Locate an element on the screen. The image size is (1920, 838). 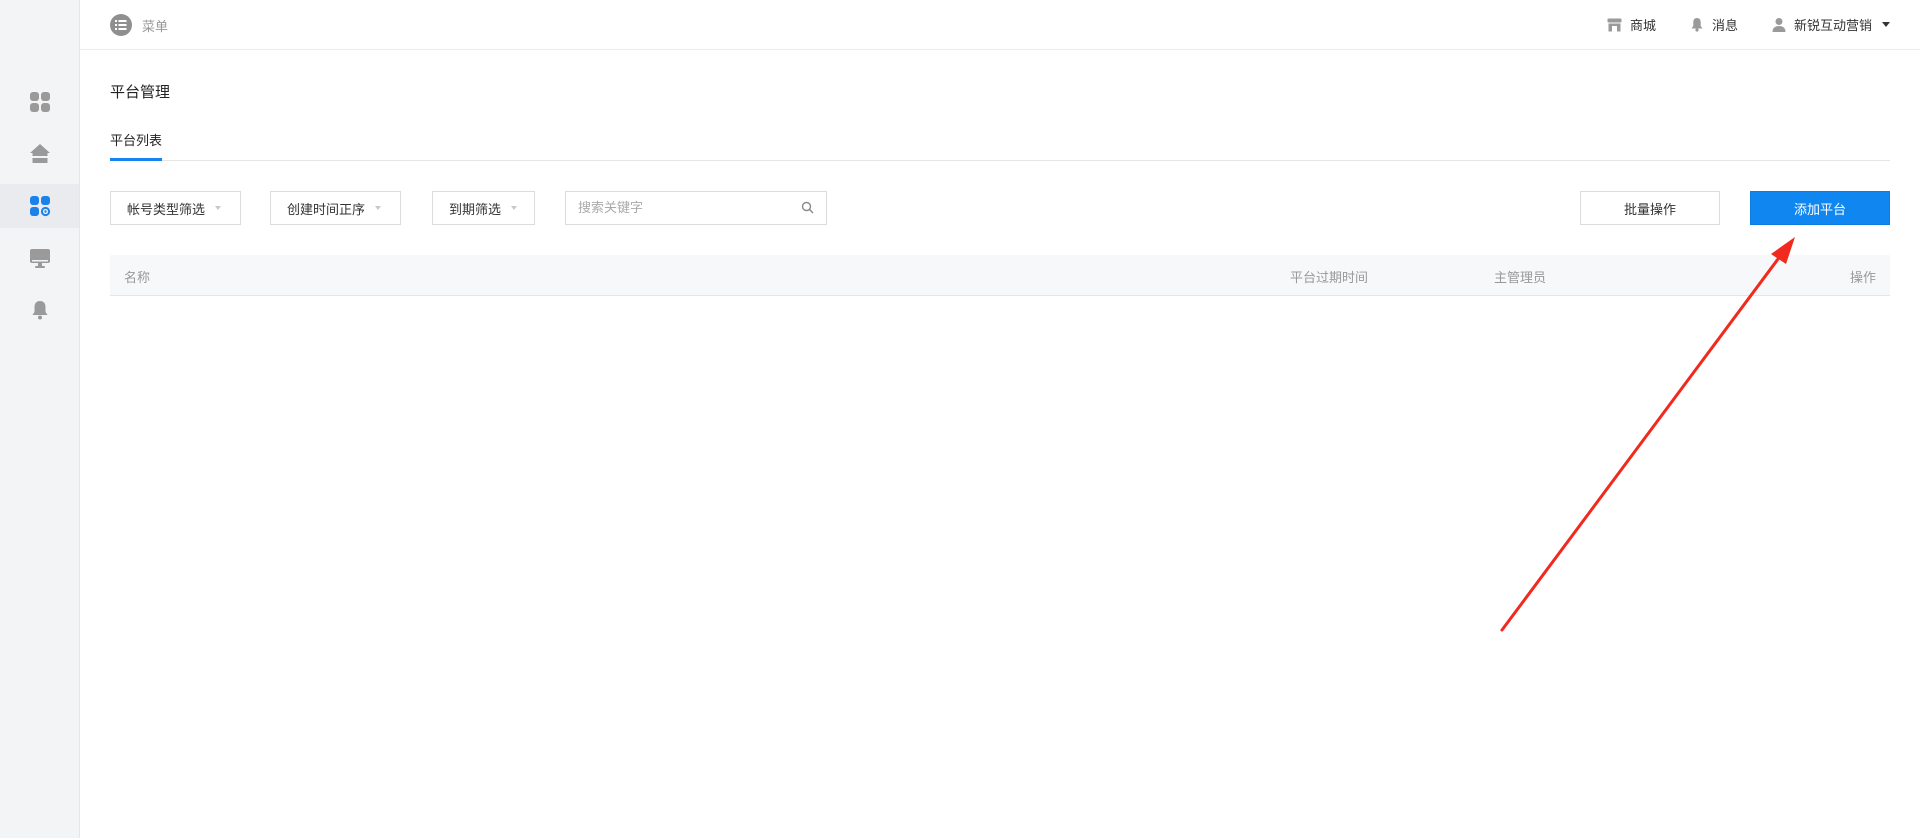
sidebar-item-notifications is located at coordinates (39, 310).